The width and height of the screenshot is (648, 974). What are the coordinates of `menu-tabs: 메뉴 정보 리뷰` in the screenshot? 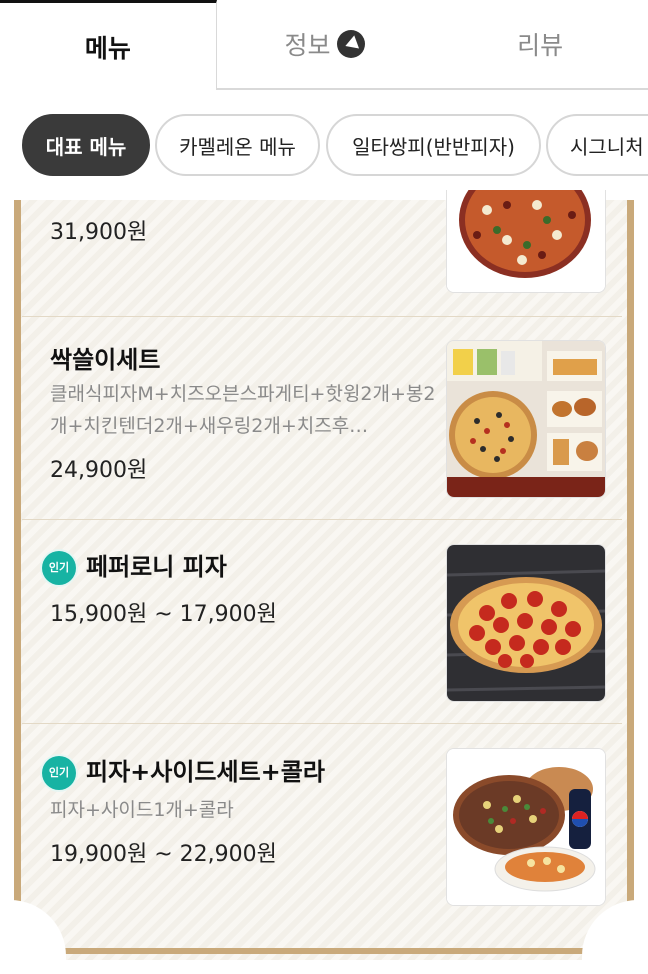 It's located at (324, 45).